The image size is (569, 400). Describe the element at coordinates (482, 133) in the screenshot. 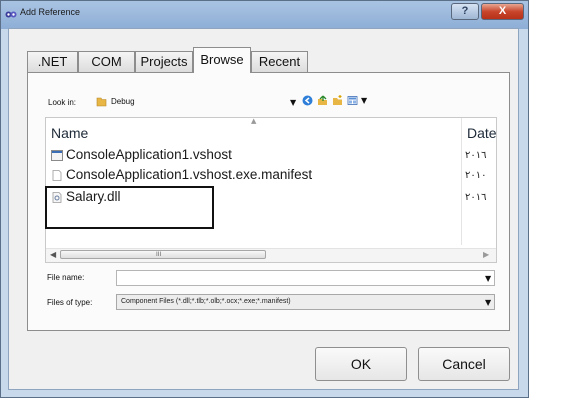

I see `column-header-date: Date` at that location.